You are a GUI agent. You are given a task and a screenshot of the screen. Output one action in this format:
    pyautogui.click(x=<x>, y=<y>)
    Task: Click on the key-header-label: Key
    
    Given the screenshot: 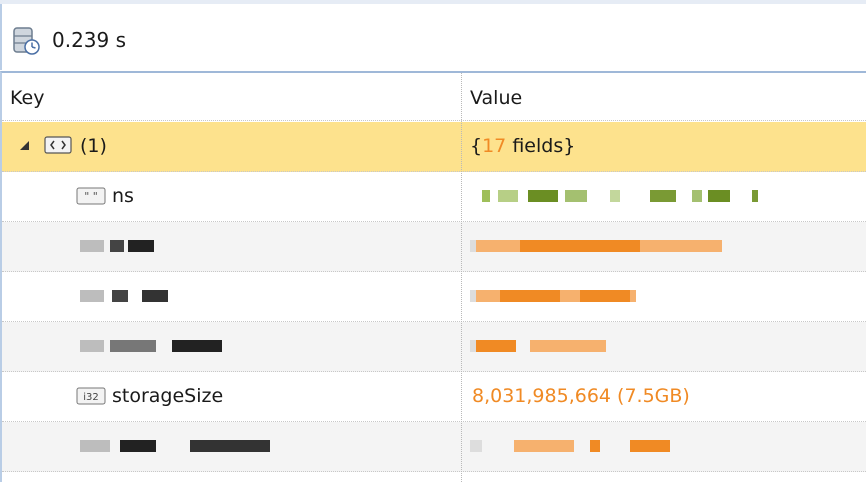 What is the action you would take?
    pyautogui.click(x=27, y=98)
    